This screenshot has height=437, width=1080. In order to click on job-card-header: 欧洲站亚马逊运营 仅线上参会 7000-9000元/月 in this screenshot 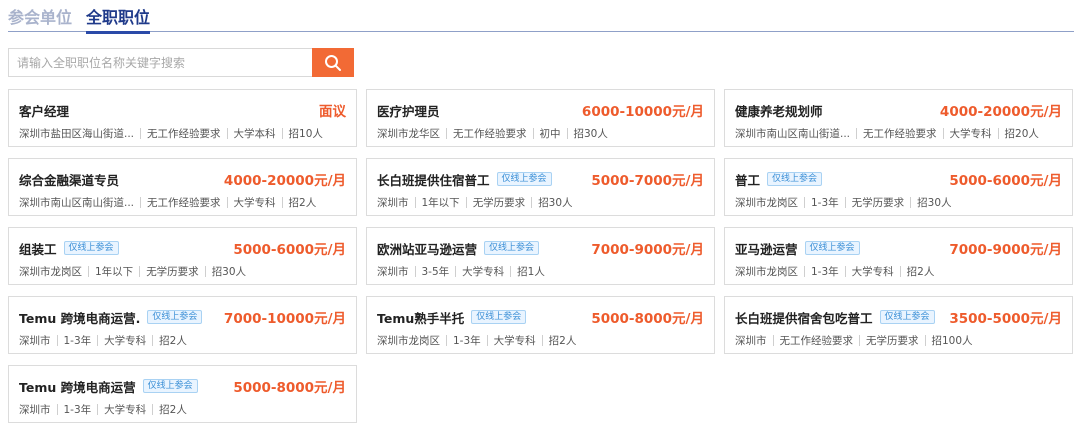, I will do `click(540, 248)`.